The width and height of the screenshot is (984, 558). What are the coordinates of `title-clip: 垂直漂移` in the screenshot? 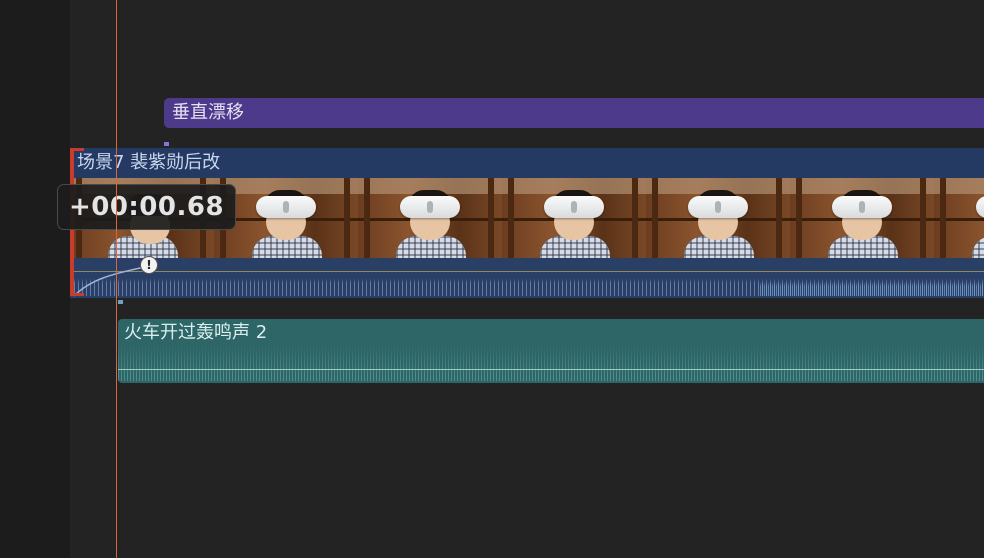 It's located at (574, 113).